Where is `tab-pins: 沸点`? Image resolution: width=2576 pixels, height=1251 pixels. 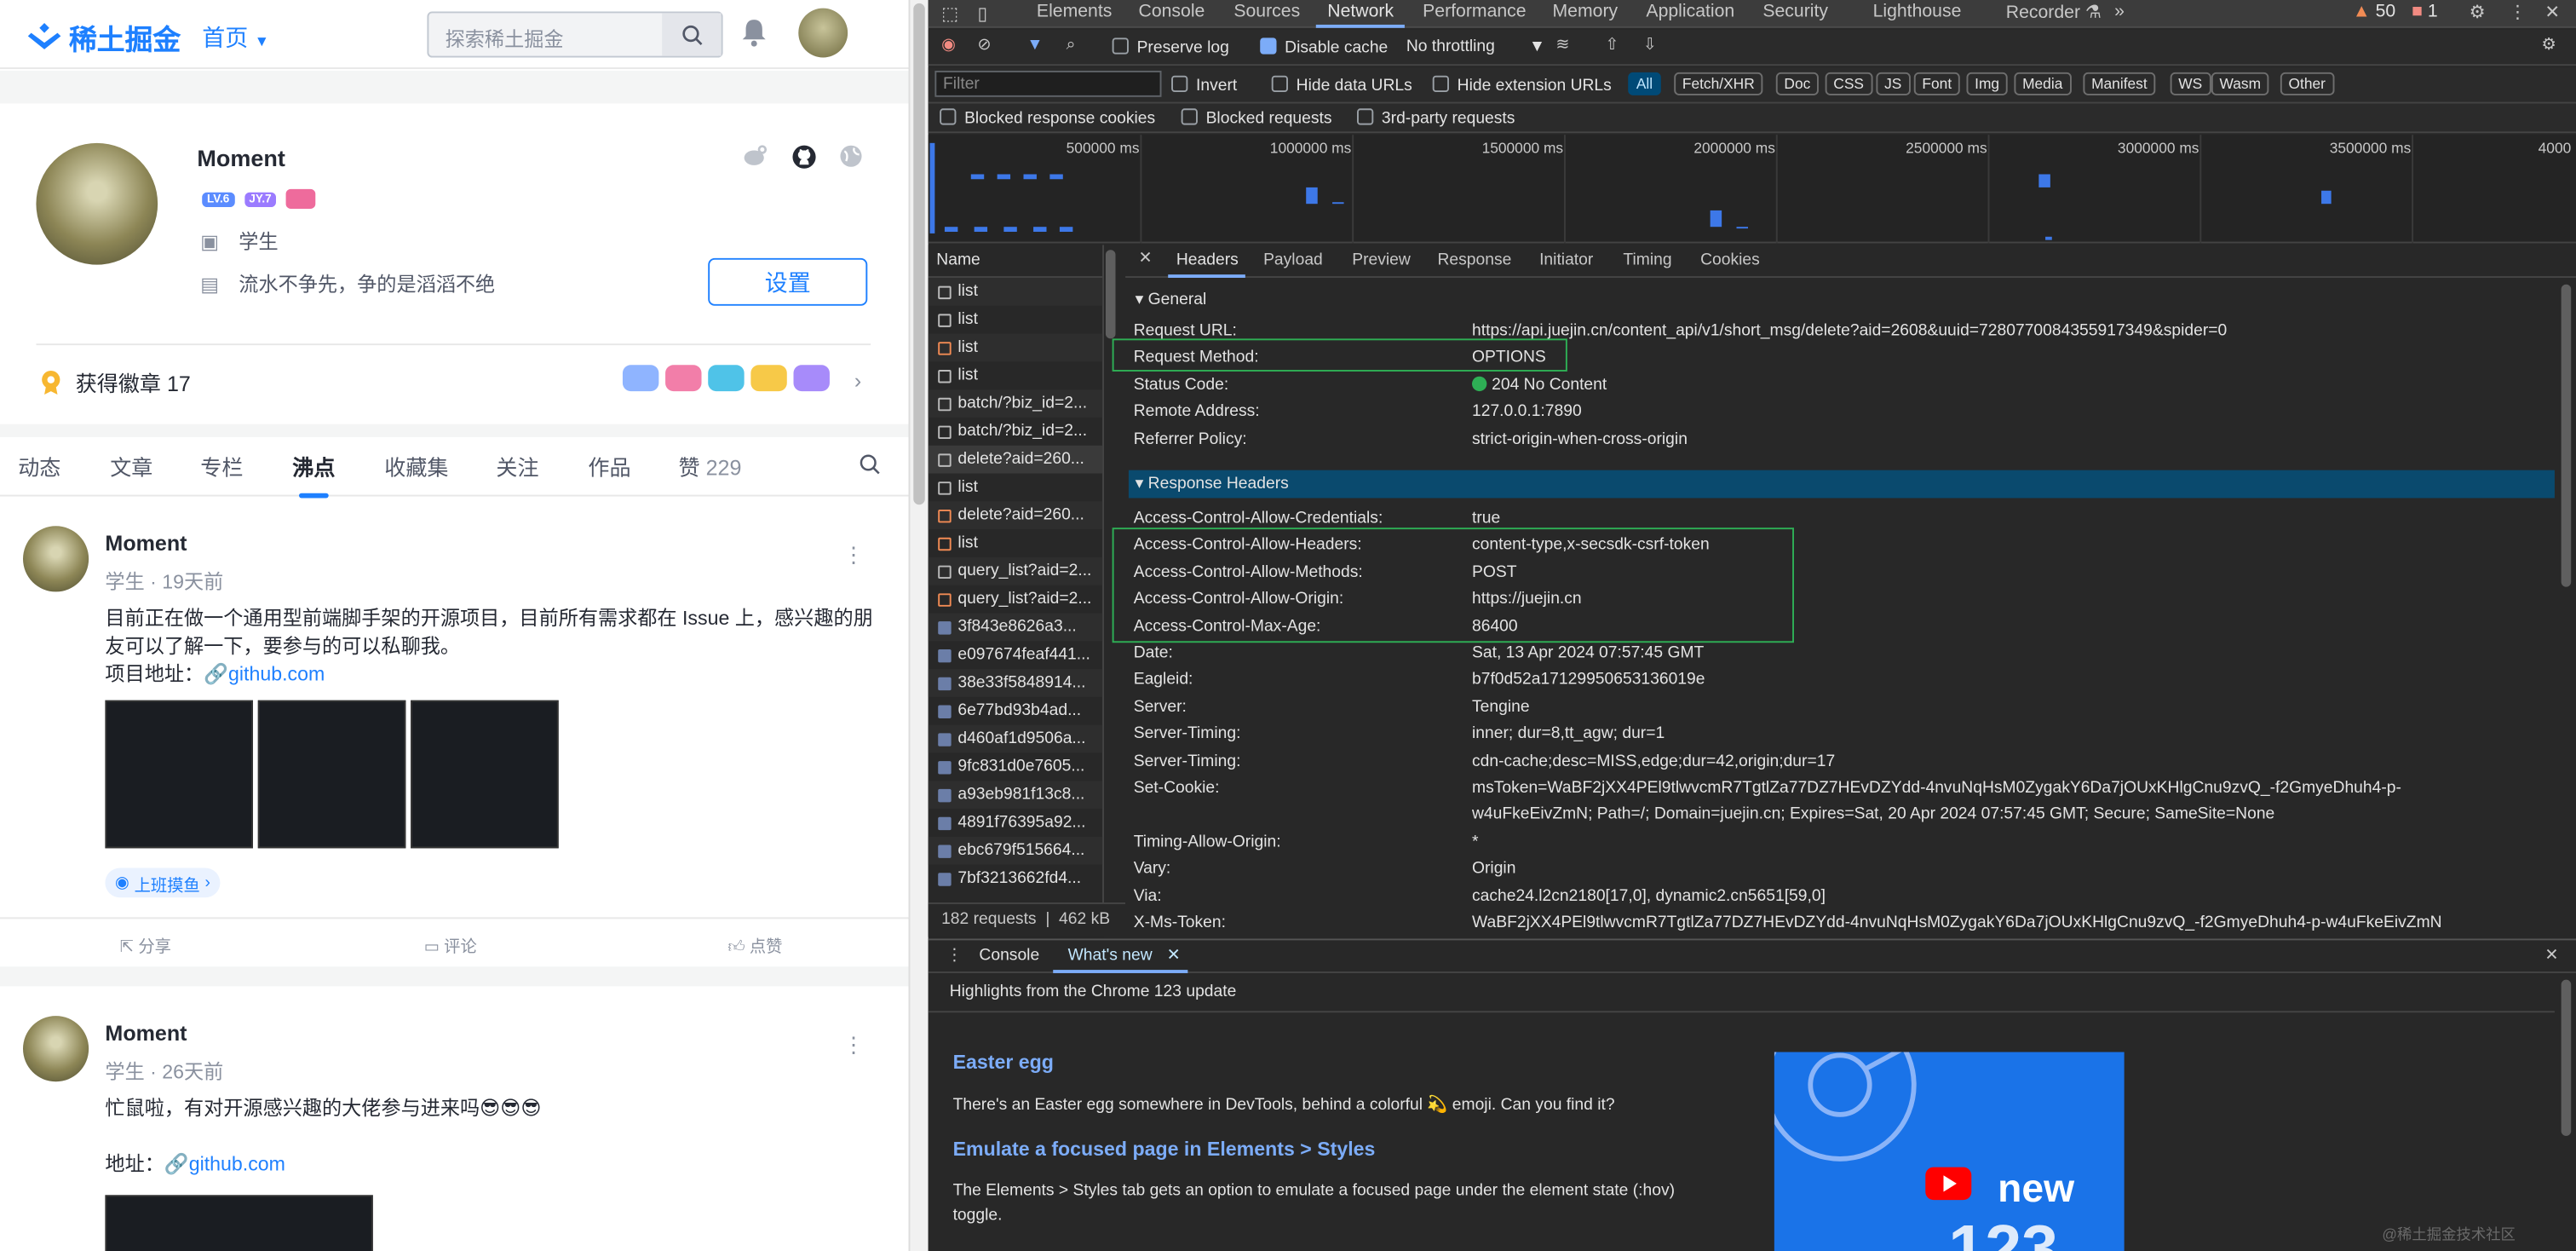 tab-pins: 沸点 is located at coordinates (313, 475).